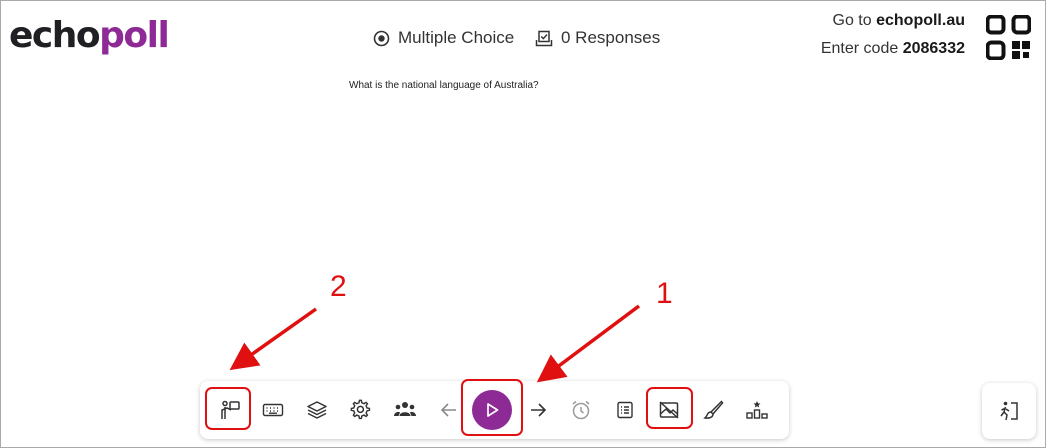 This screenshot has width=1046, height=448. I want to click on arrow-to-play, so click(588, 343).